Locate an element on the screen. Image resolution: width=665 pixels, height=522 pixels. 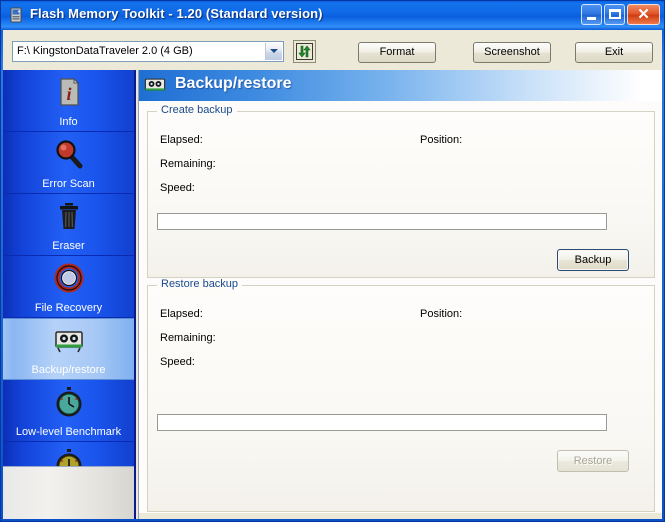
sidebar-item-label: File Recovery is located at coordinates (68, 308).